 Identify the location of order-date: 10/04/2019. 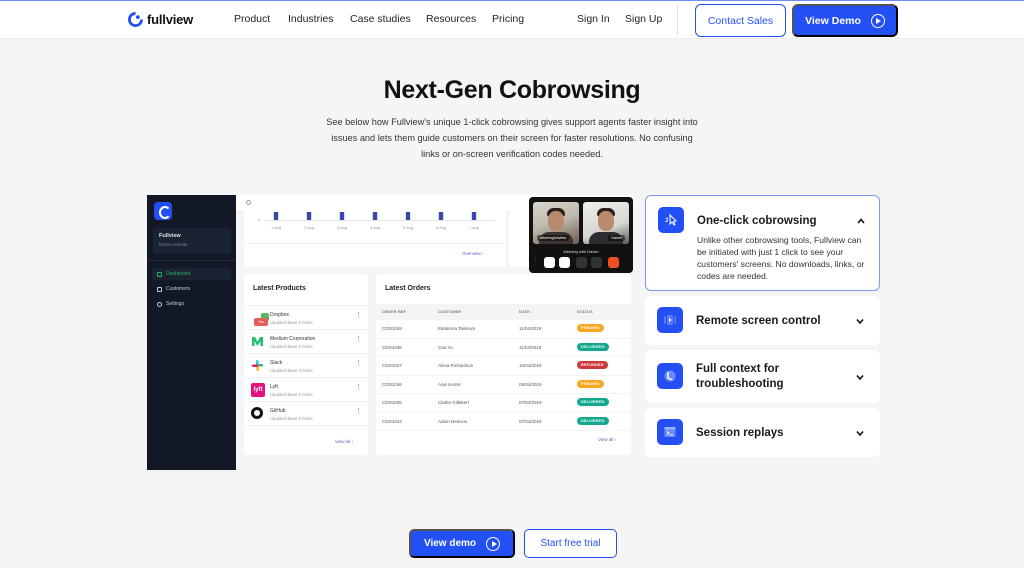
(530, 365).